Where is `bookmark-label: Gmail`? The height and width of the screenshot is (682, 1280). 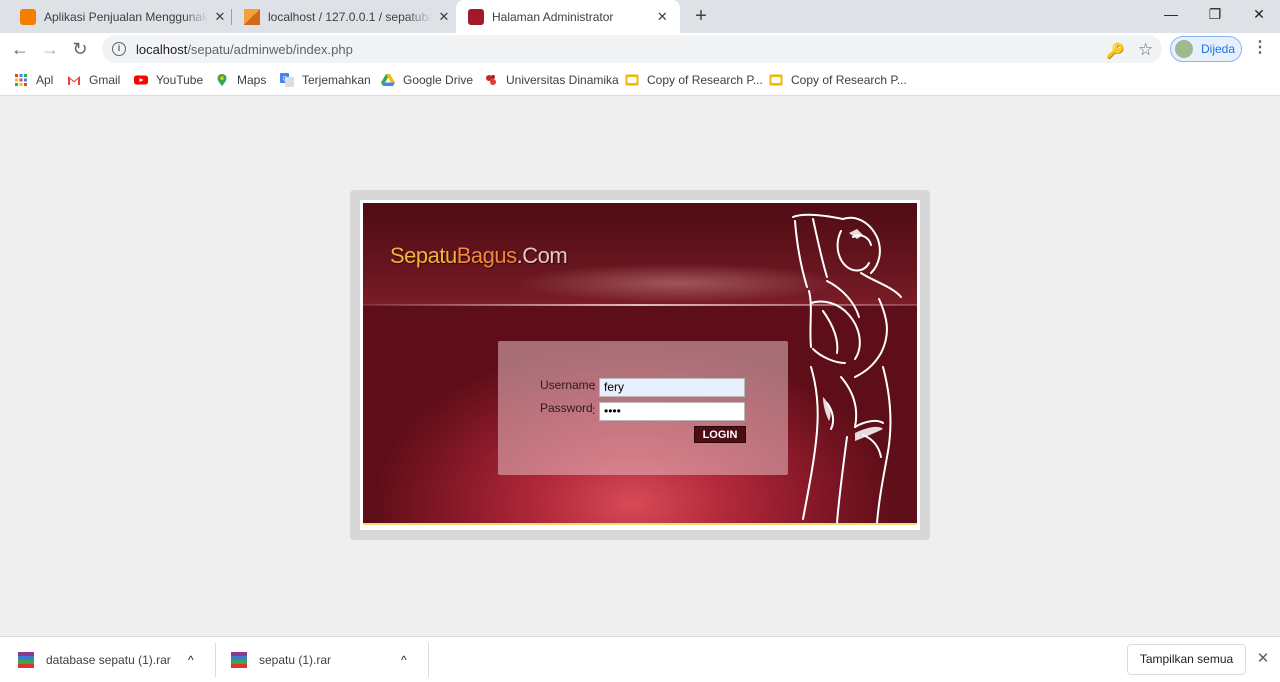 bookmark-label: Gmail is located at coordinates (105, 80).